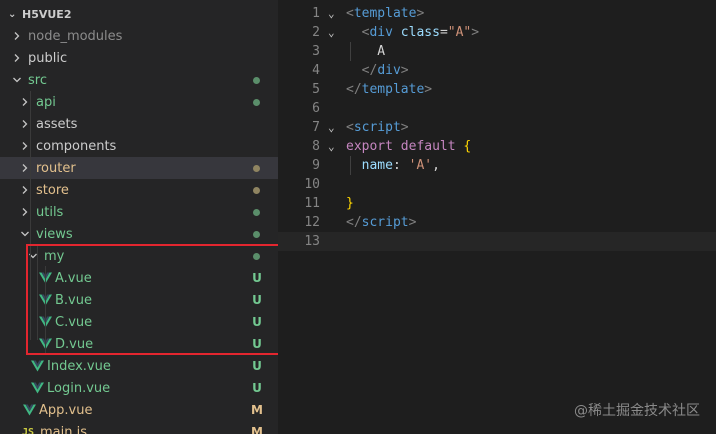 The width and height of the screenshot is (716, 434). Describe the element at coordinates (52, 190) in the screenshot. I see `file-tree-label: store` at that location.